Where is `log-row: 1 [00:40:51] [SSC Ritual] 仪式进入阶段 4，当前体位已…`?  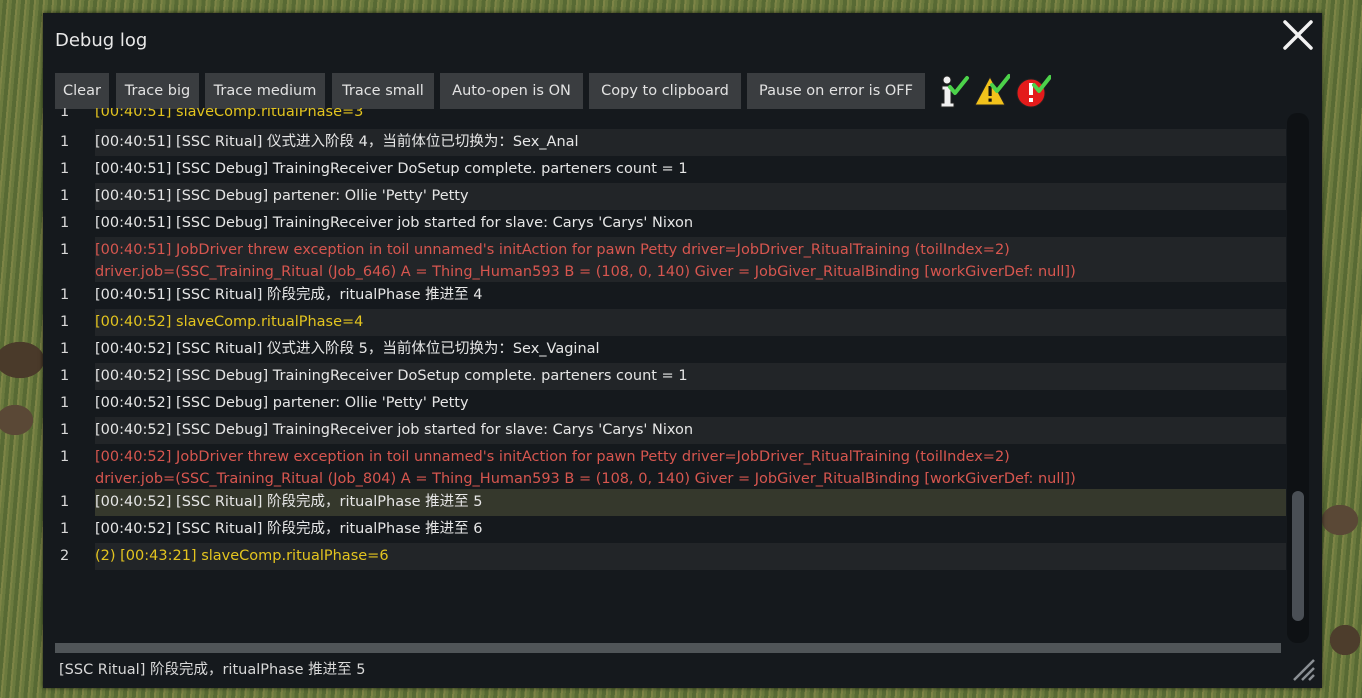 log-row: 1 [00:40:51] [SSC Ritual] 仪式进入阶段 4，当前体位已… is located at coordinates (670, 142).